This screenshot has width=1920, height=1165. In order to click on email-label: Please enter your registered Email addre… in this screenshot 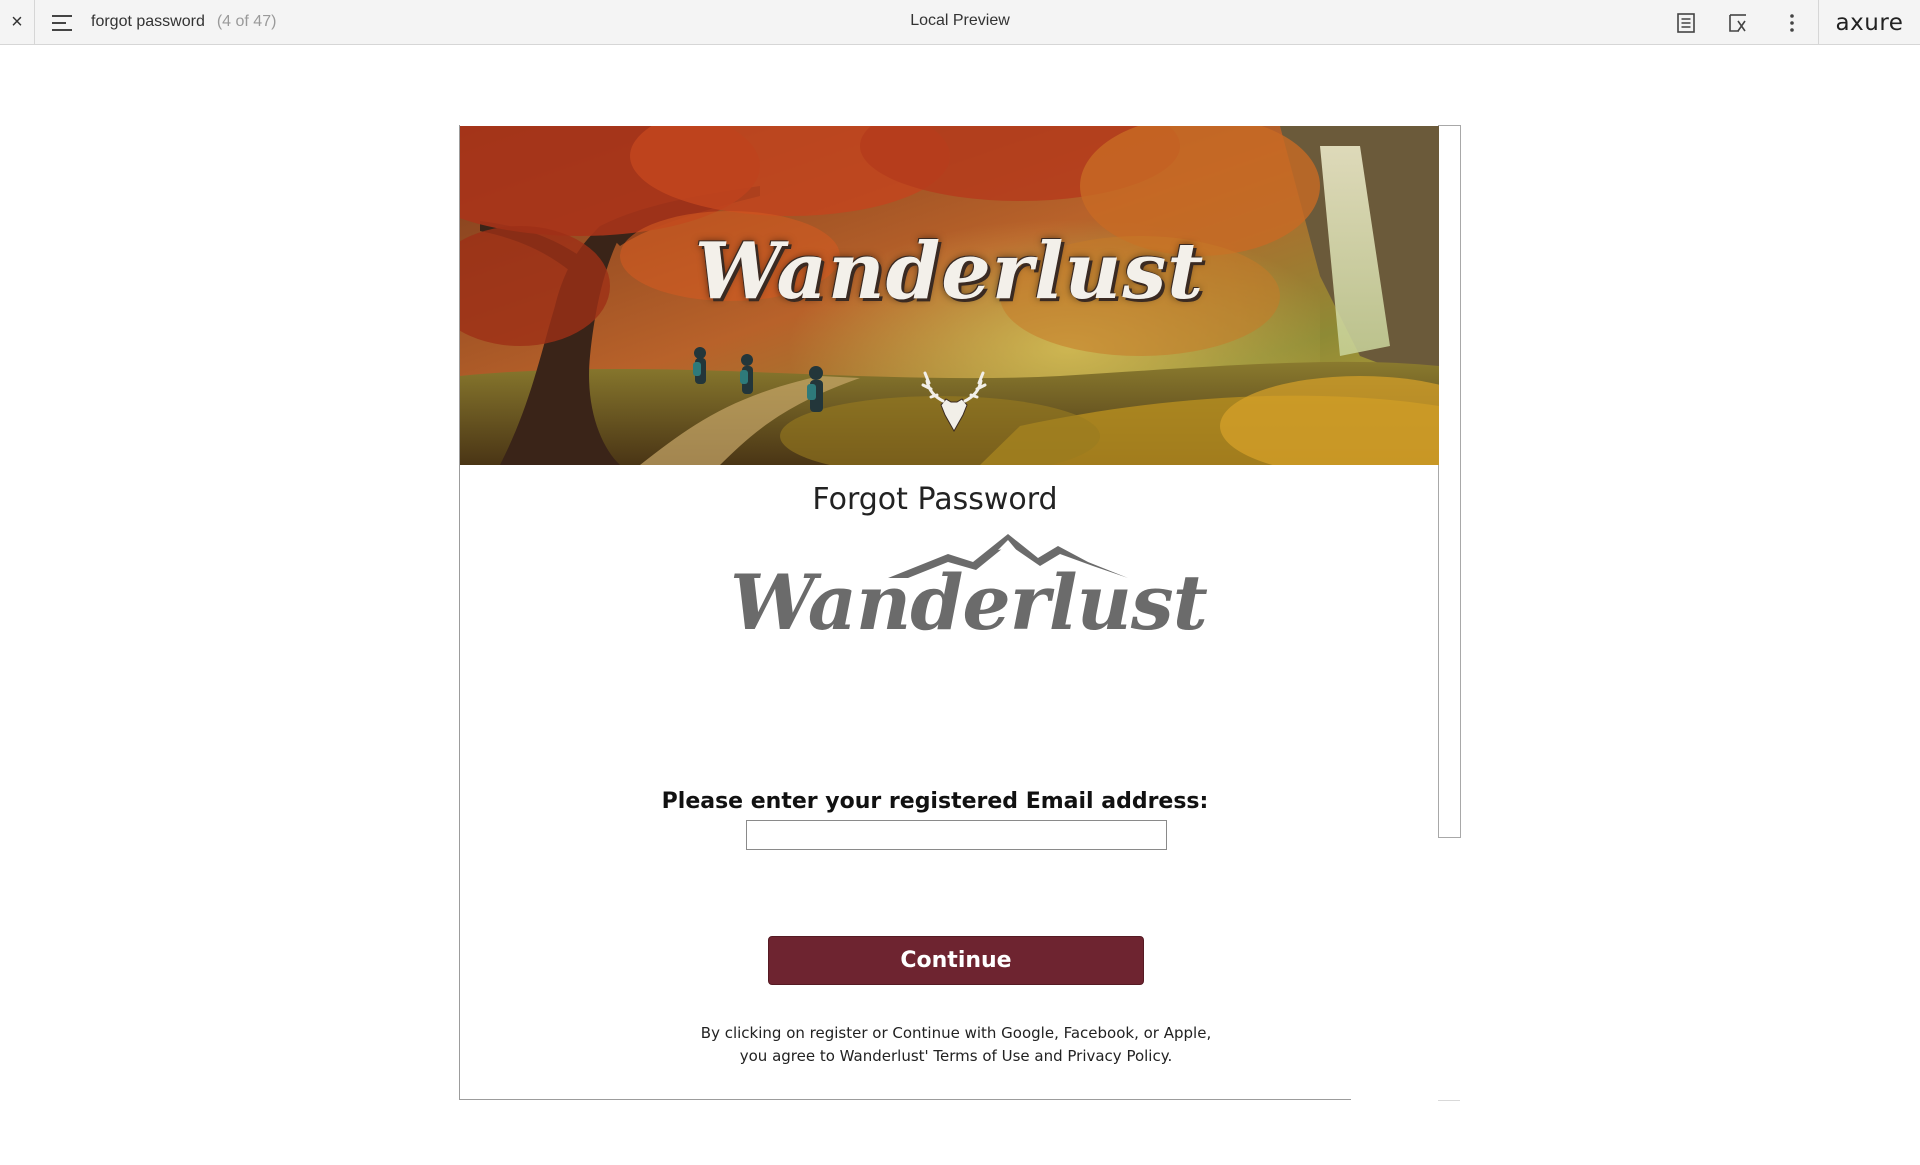, I will do `click(935, 801)`.